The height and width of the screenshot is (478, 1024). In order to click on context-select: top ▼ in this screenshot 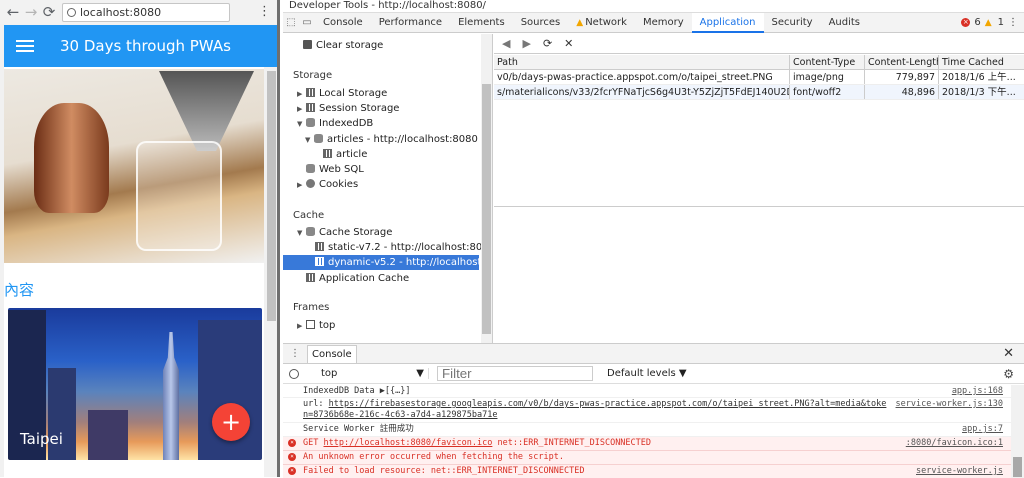, I will do `click(373, 373)`.